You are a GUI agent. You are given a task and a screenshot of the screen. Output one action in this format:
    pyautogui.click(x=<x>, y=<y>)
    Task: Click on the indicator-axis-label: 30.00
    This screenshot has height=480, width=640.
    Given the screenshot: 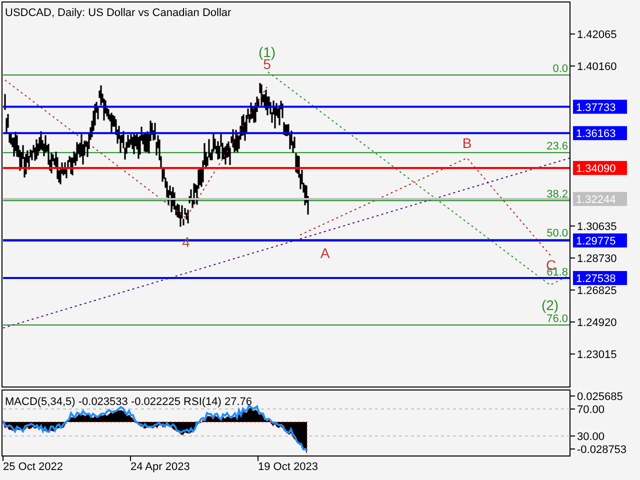 What is the action you would take?
    pyautogui.click(x=591, y=437)
    